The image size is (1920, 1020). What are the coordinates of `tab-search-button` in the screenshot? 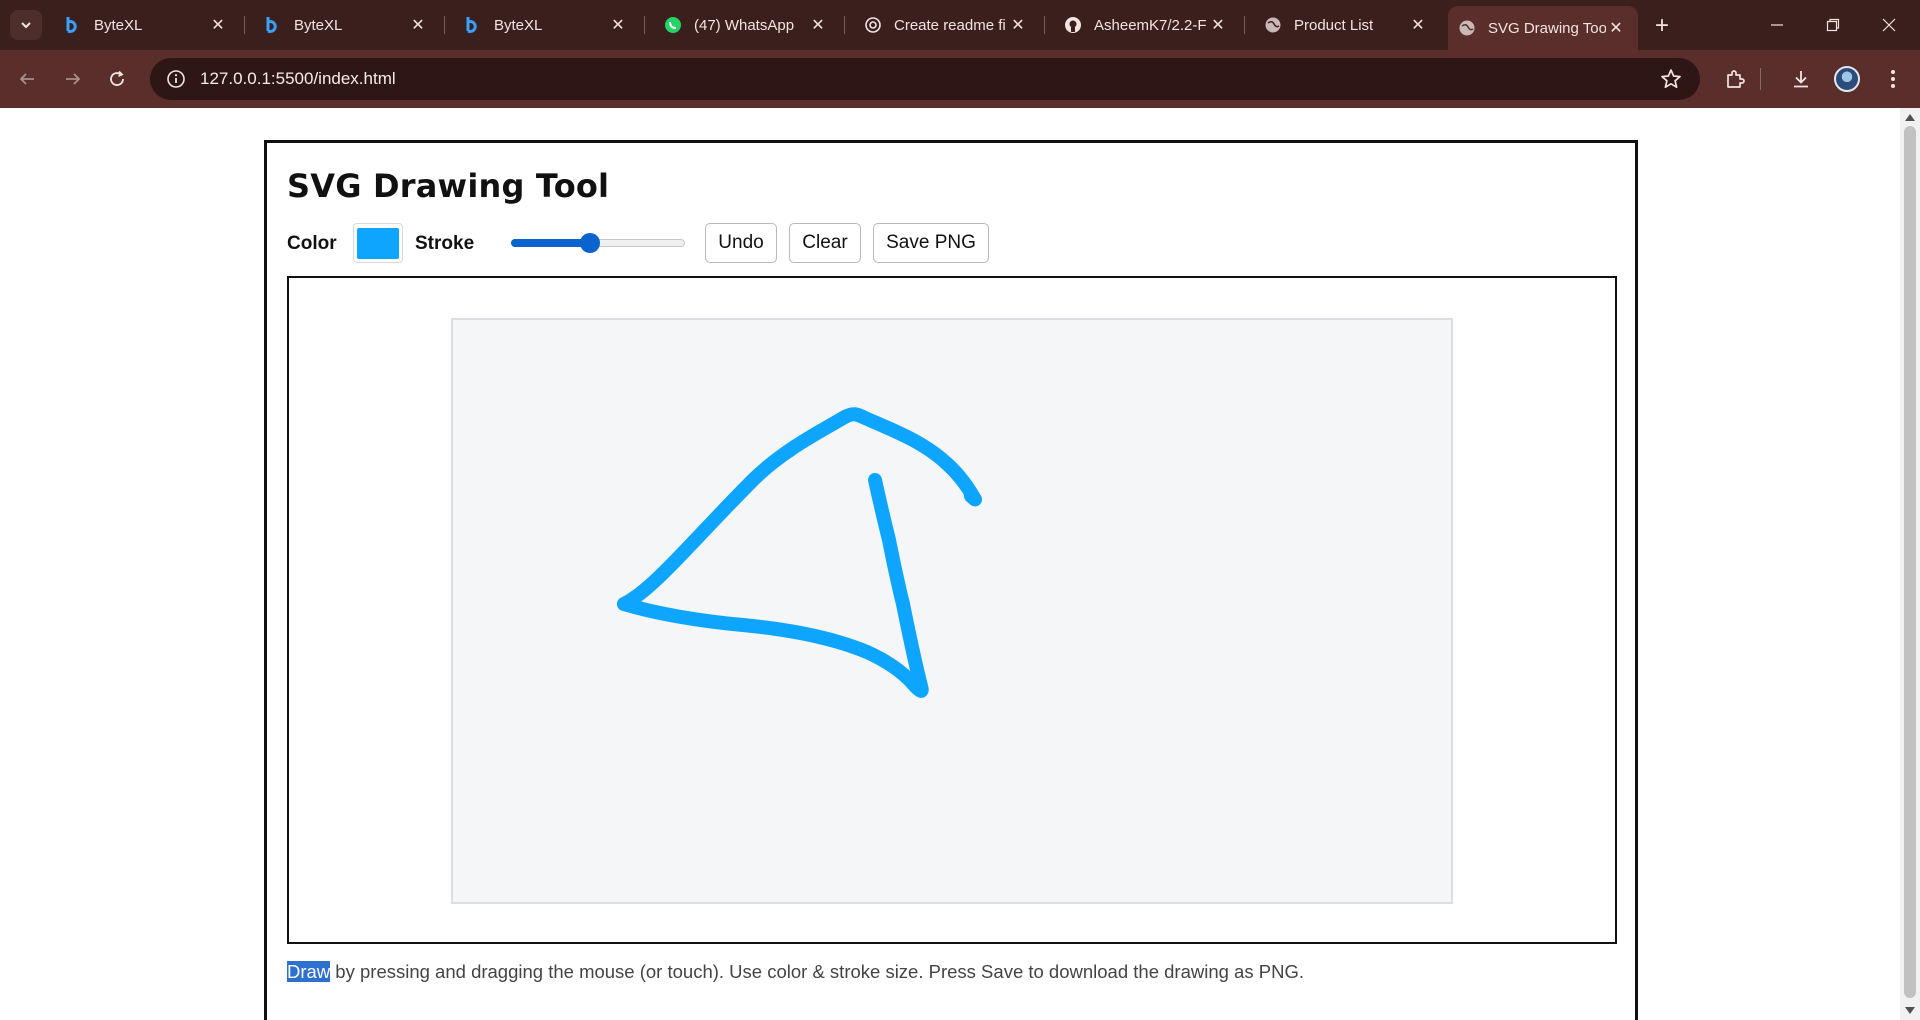 It's located at (26, 25).